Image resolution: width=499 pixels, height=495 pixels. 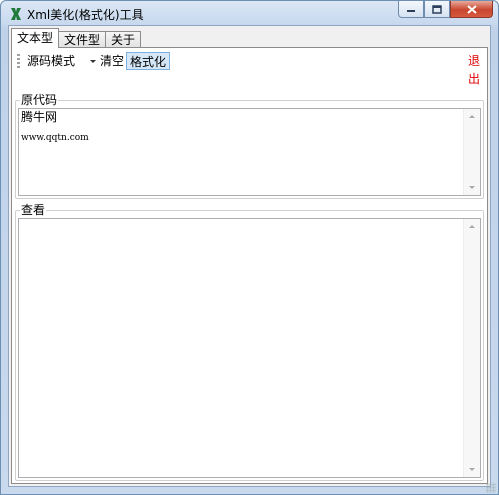 I want to click on source-code-text: 腾牛网 www.qqtn.com, so click(x=241, y=127).